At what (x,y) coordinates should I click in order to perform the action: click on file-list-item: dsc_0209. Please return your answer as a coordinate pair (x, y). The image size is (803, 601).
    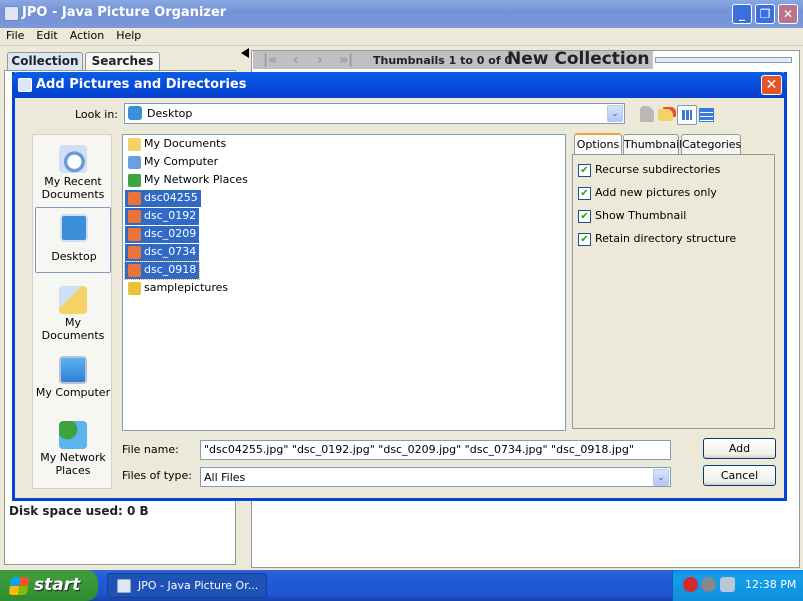
    Looking at the image, I should click on (162, 234).